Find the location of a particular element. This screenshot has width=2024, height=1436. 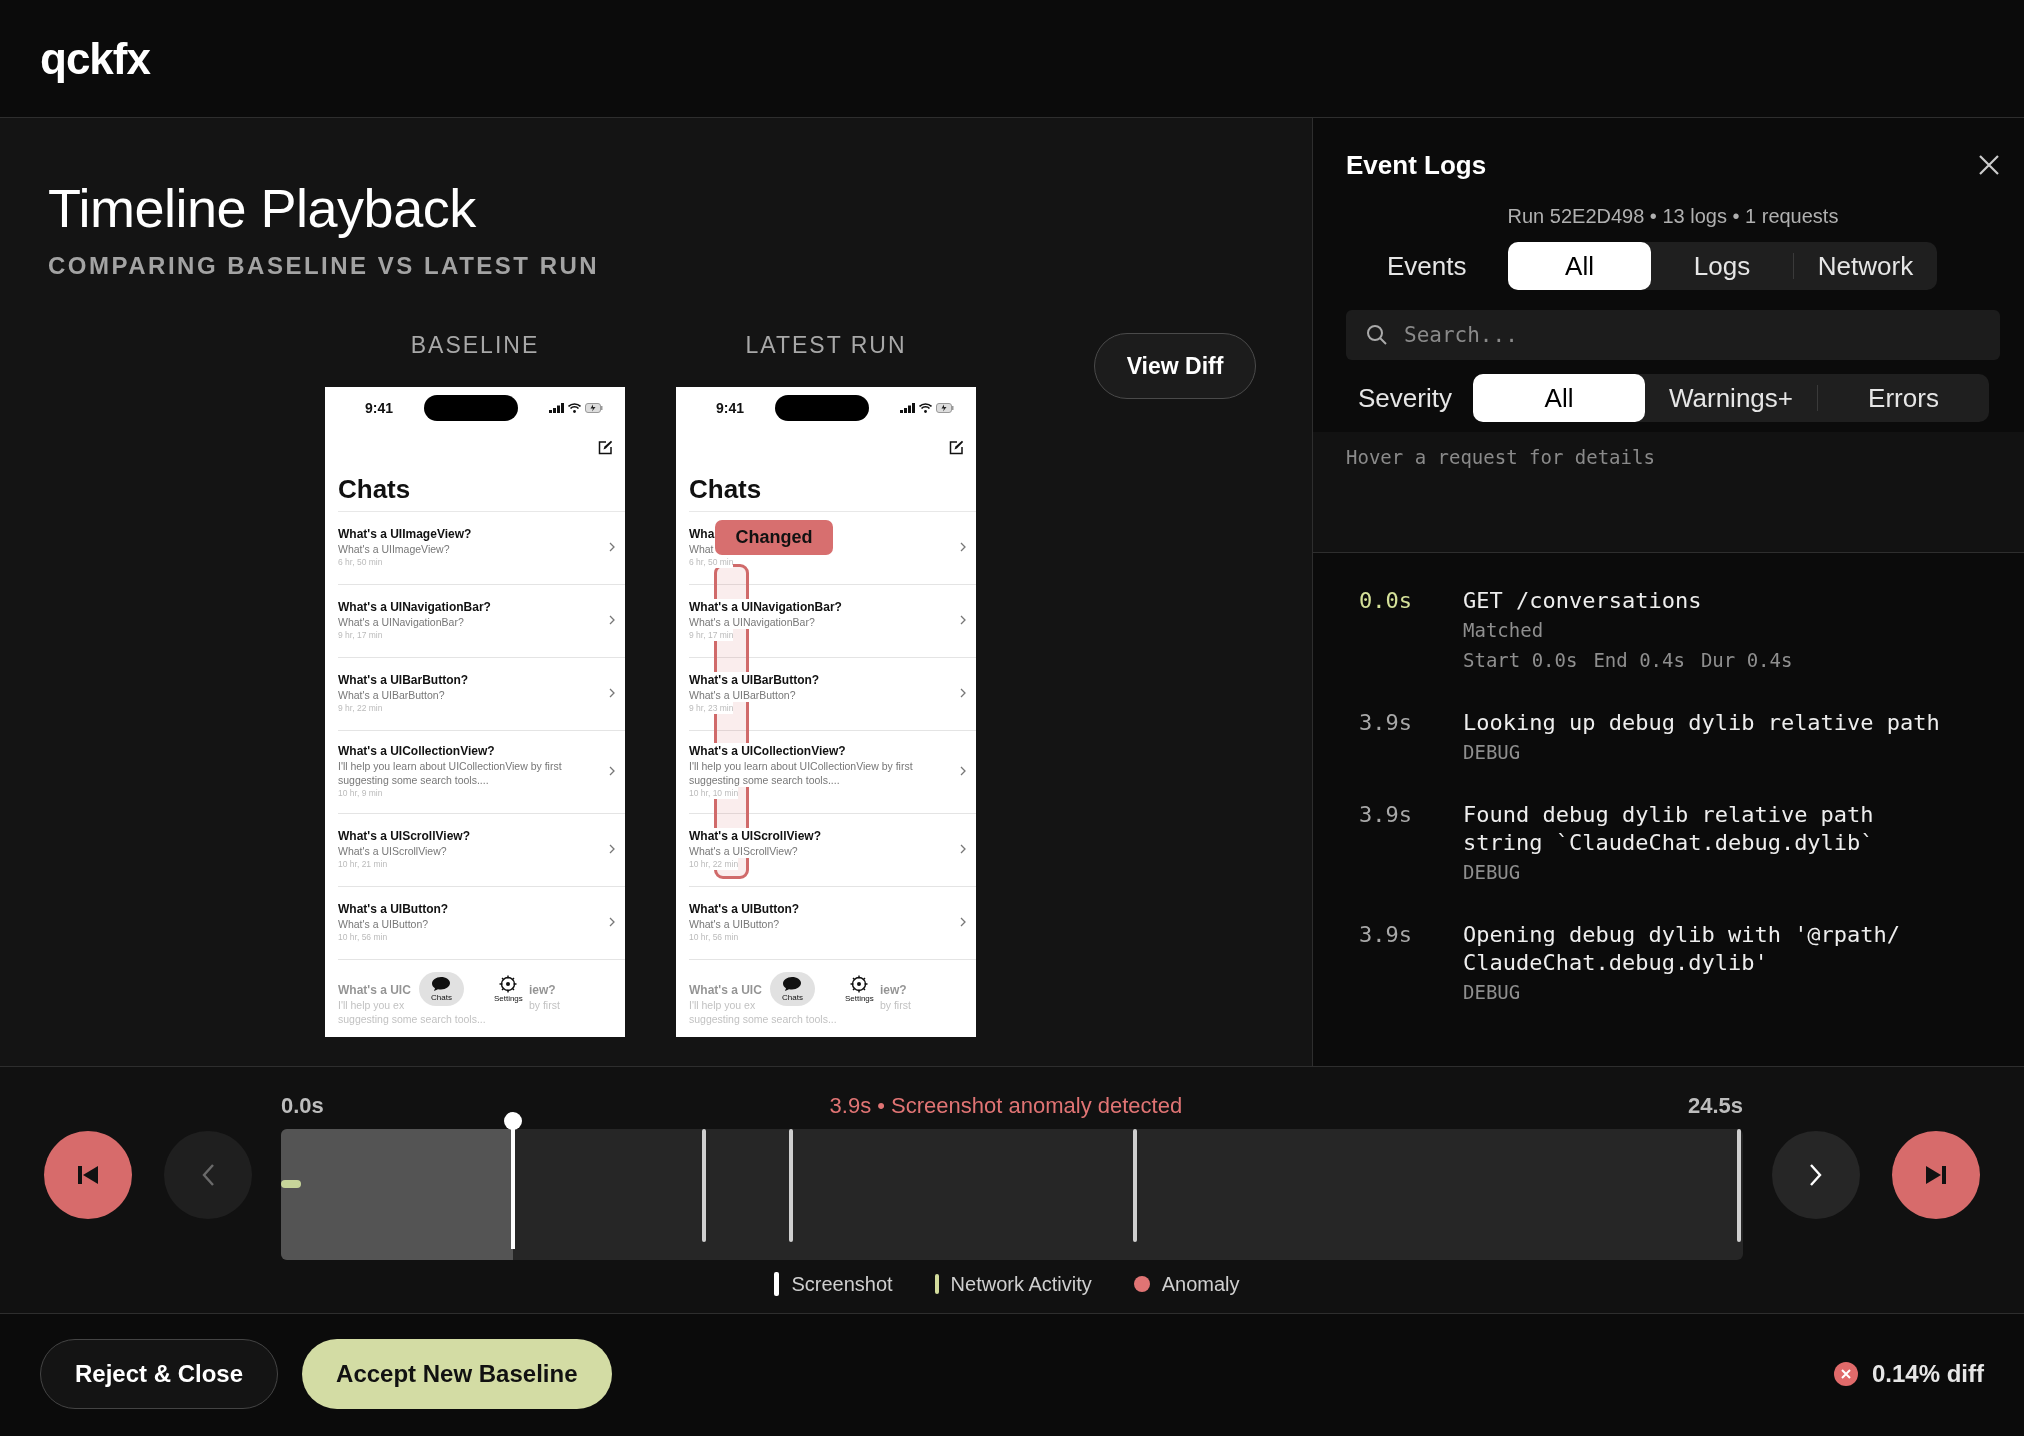

chevron-left-icon is located at coordinates (208, 1175).